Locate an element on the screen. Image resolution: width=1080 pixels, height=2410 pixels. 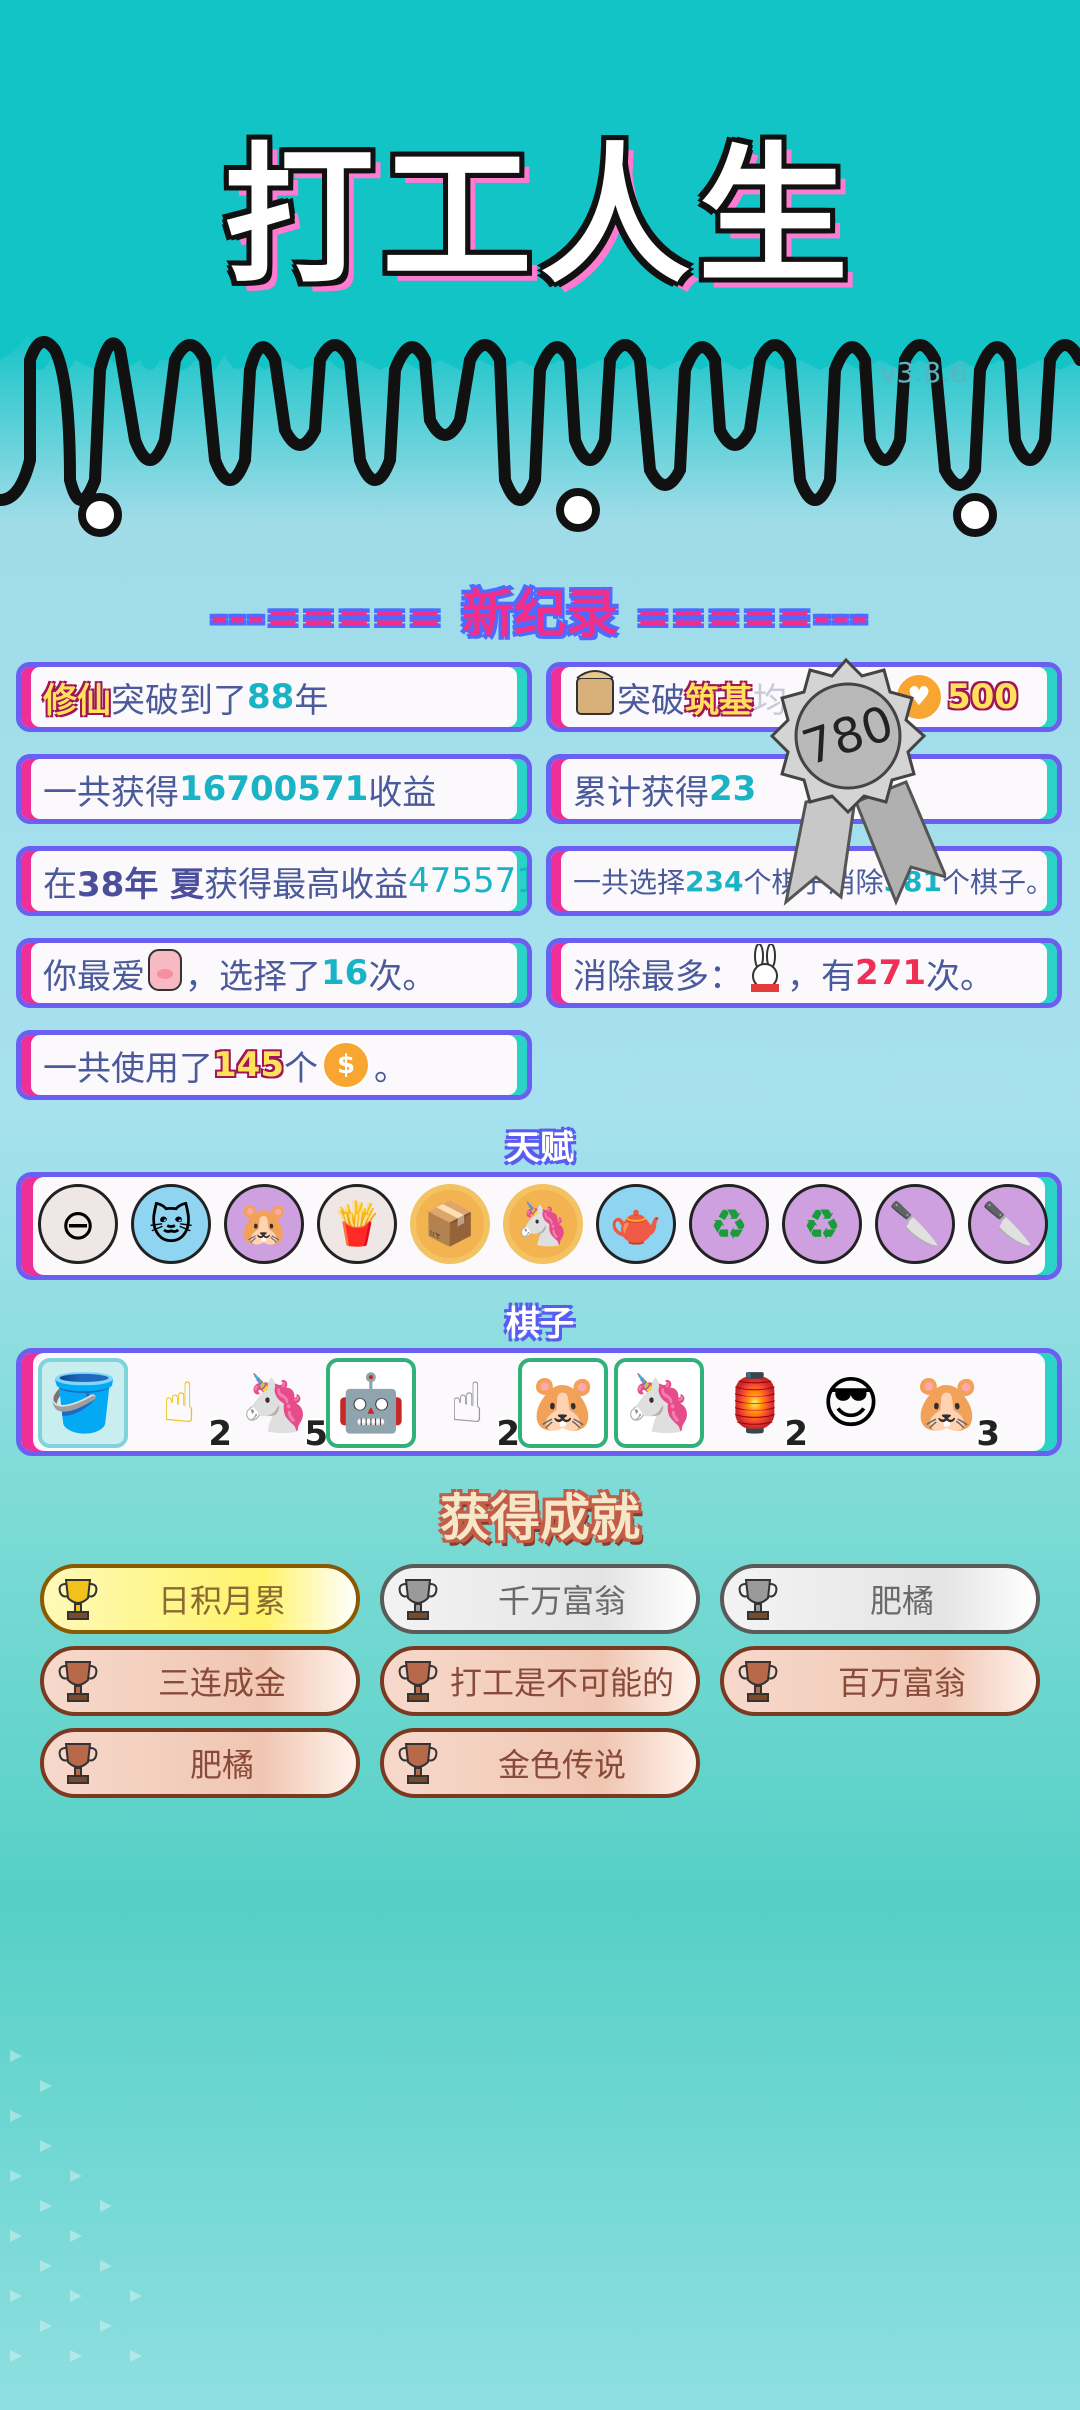
record-card-favorite: 你最爱 ，选择了 16 次。 is located at coordinates (274, 973).